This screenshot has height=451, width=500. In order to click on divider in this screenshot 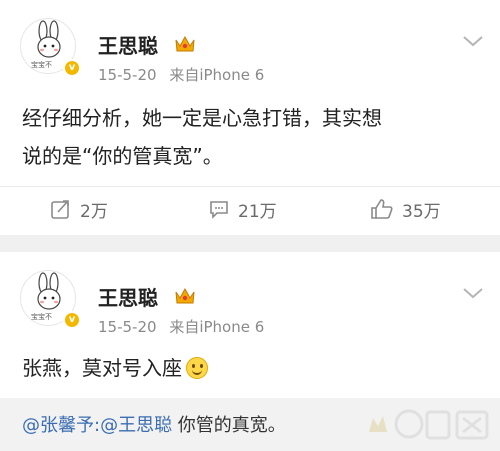, I will do `click(250, 186)`.